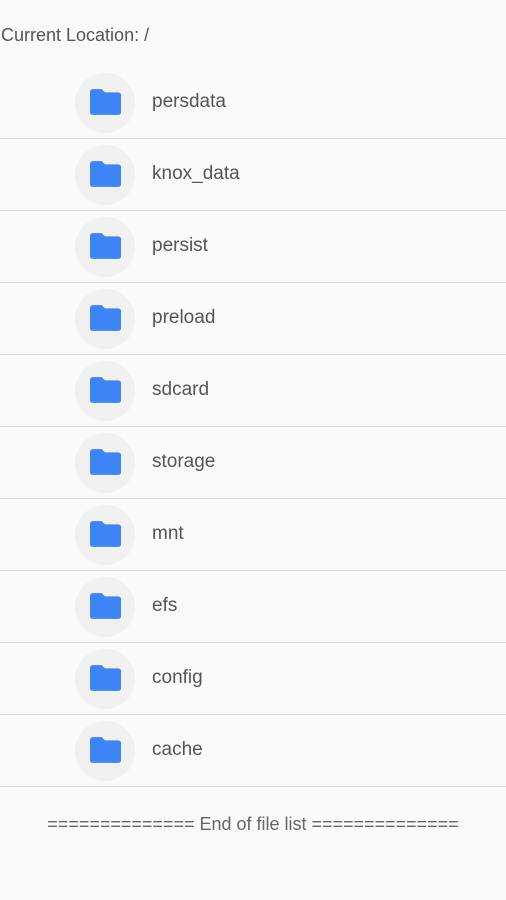  Describe the element at coordinates (165, 605) in the screenshot. I see `file-name: efs` at that location.